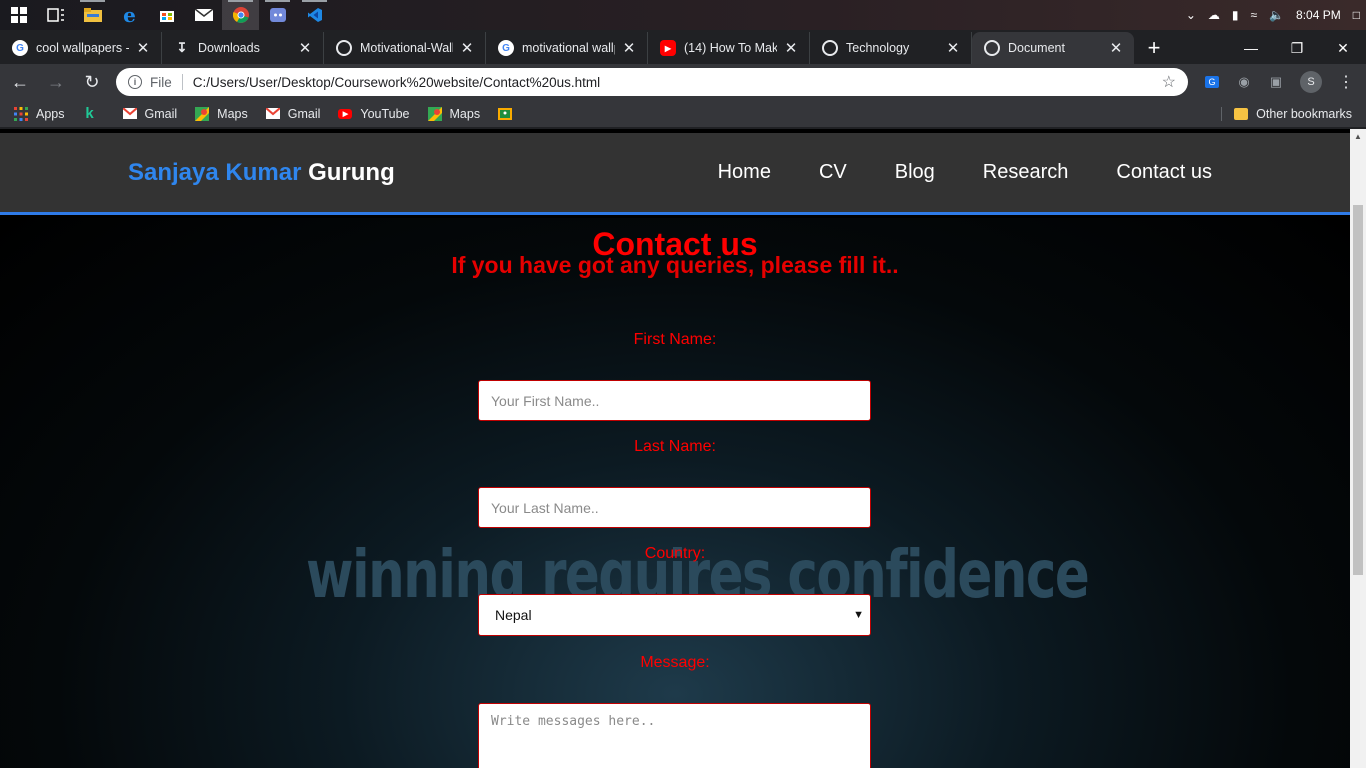  What do you see at coordinates (182, 47) in the screenshot?
I see `download-icon: ↧` at bounding box center [182, 47].